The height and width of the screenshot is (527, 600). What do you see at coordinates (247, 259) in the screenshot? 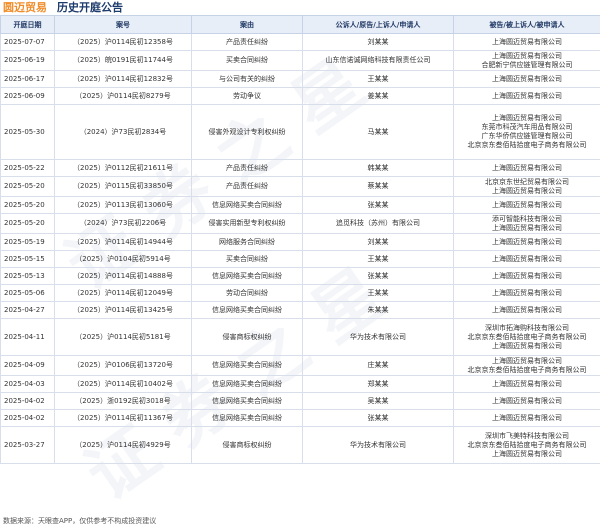
I see `case-cause-cell: 买卖合同纠纷` at bounding box center [247, 259].